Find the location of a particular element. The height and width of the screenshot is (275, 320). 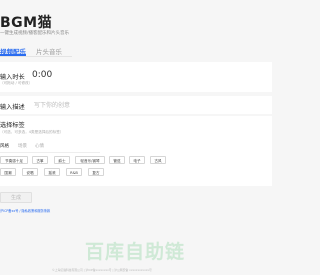

tag-chip: 古风 is located at coordinates (158, 160).